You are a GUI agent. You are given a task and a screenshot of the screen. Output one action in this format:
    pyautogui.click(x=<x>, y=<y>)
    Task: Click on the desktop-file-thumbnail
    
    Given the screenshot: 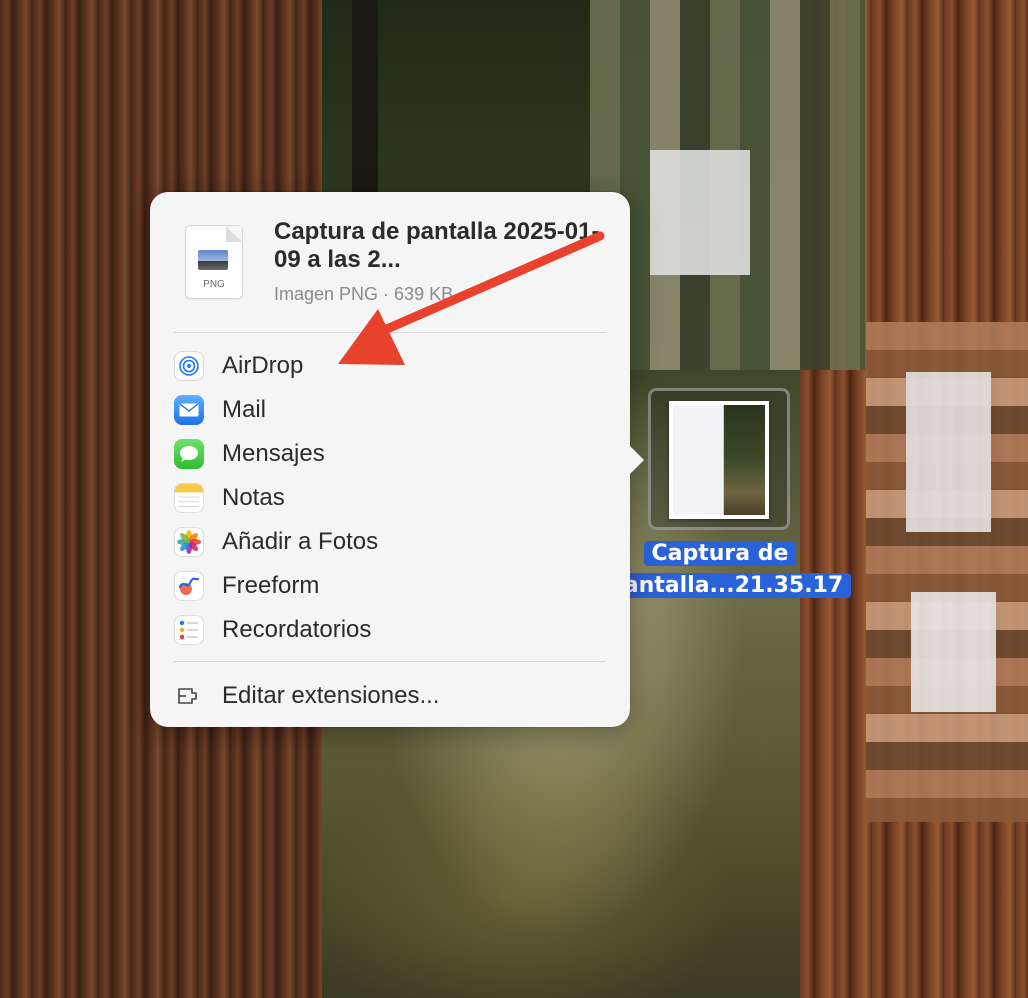 What is the action you would take?
    pyautogui.click(x=719, y=460)
    